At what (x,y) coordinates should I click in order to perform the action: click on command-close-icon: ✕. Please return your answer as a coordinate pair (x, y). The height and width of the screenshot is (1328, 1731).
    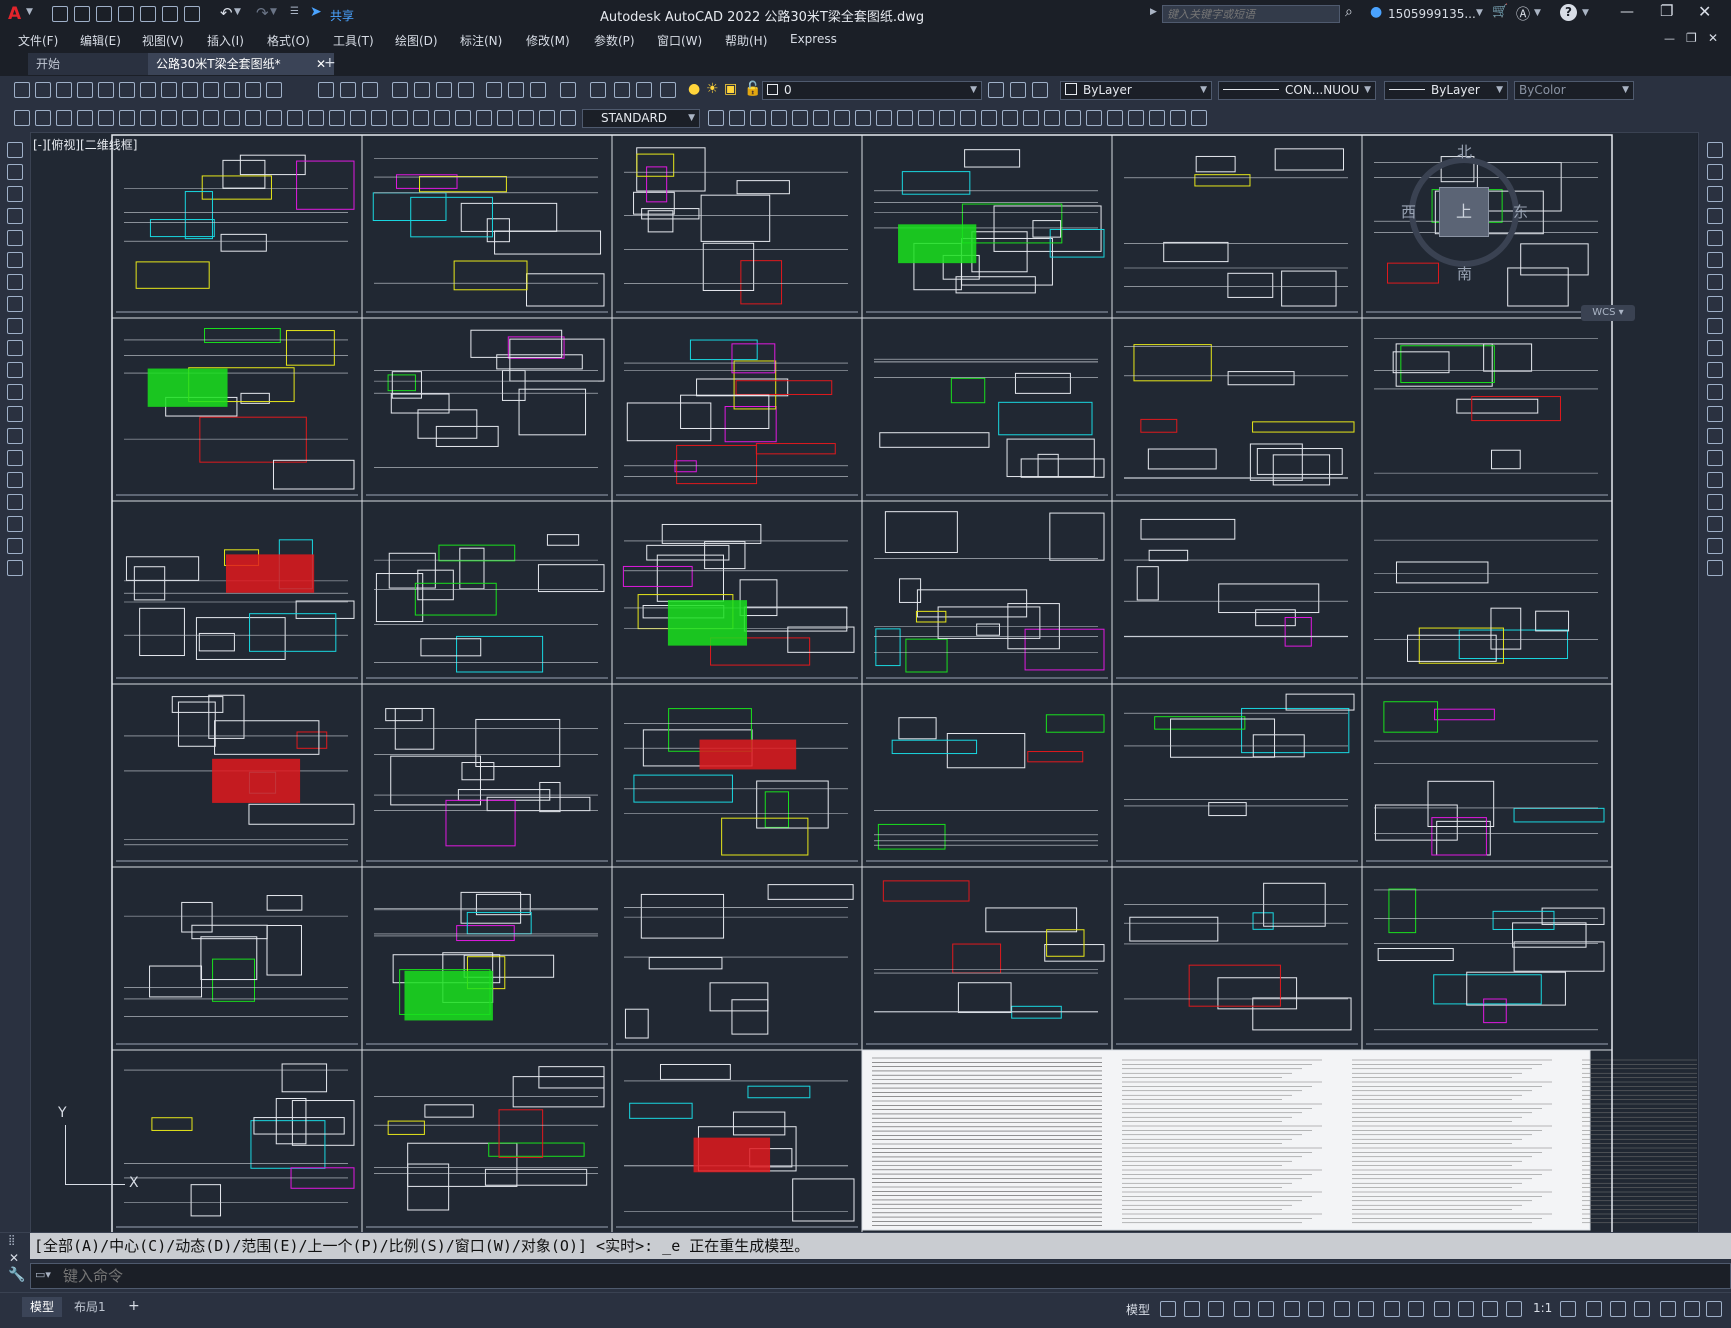
    Looking at the image, I should click on (14, 1258).